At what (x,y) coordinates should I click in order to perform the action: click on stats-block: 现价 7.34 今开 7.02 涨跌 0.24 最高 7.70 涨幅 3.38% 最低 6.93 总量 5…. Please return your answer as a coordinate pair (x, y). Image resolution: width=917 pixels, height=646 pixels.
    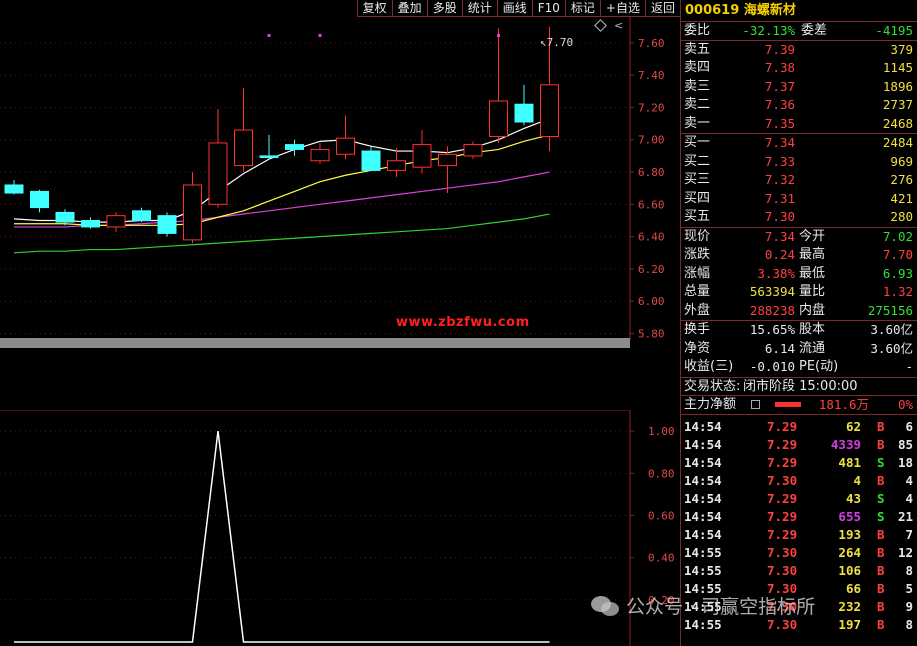
    Looking at the image, I should click on (799, 274).